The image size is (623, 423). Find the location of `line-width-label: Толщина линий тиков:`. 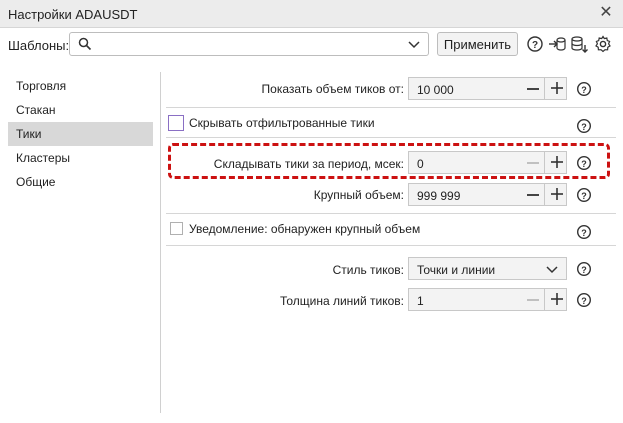

line-width-label: Толщина линий тиков: is located at coordinates (341, 301).